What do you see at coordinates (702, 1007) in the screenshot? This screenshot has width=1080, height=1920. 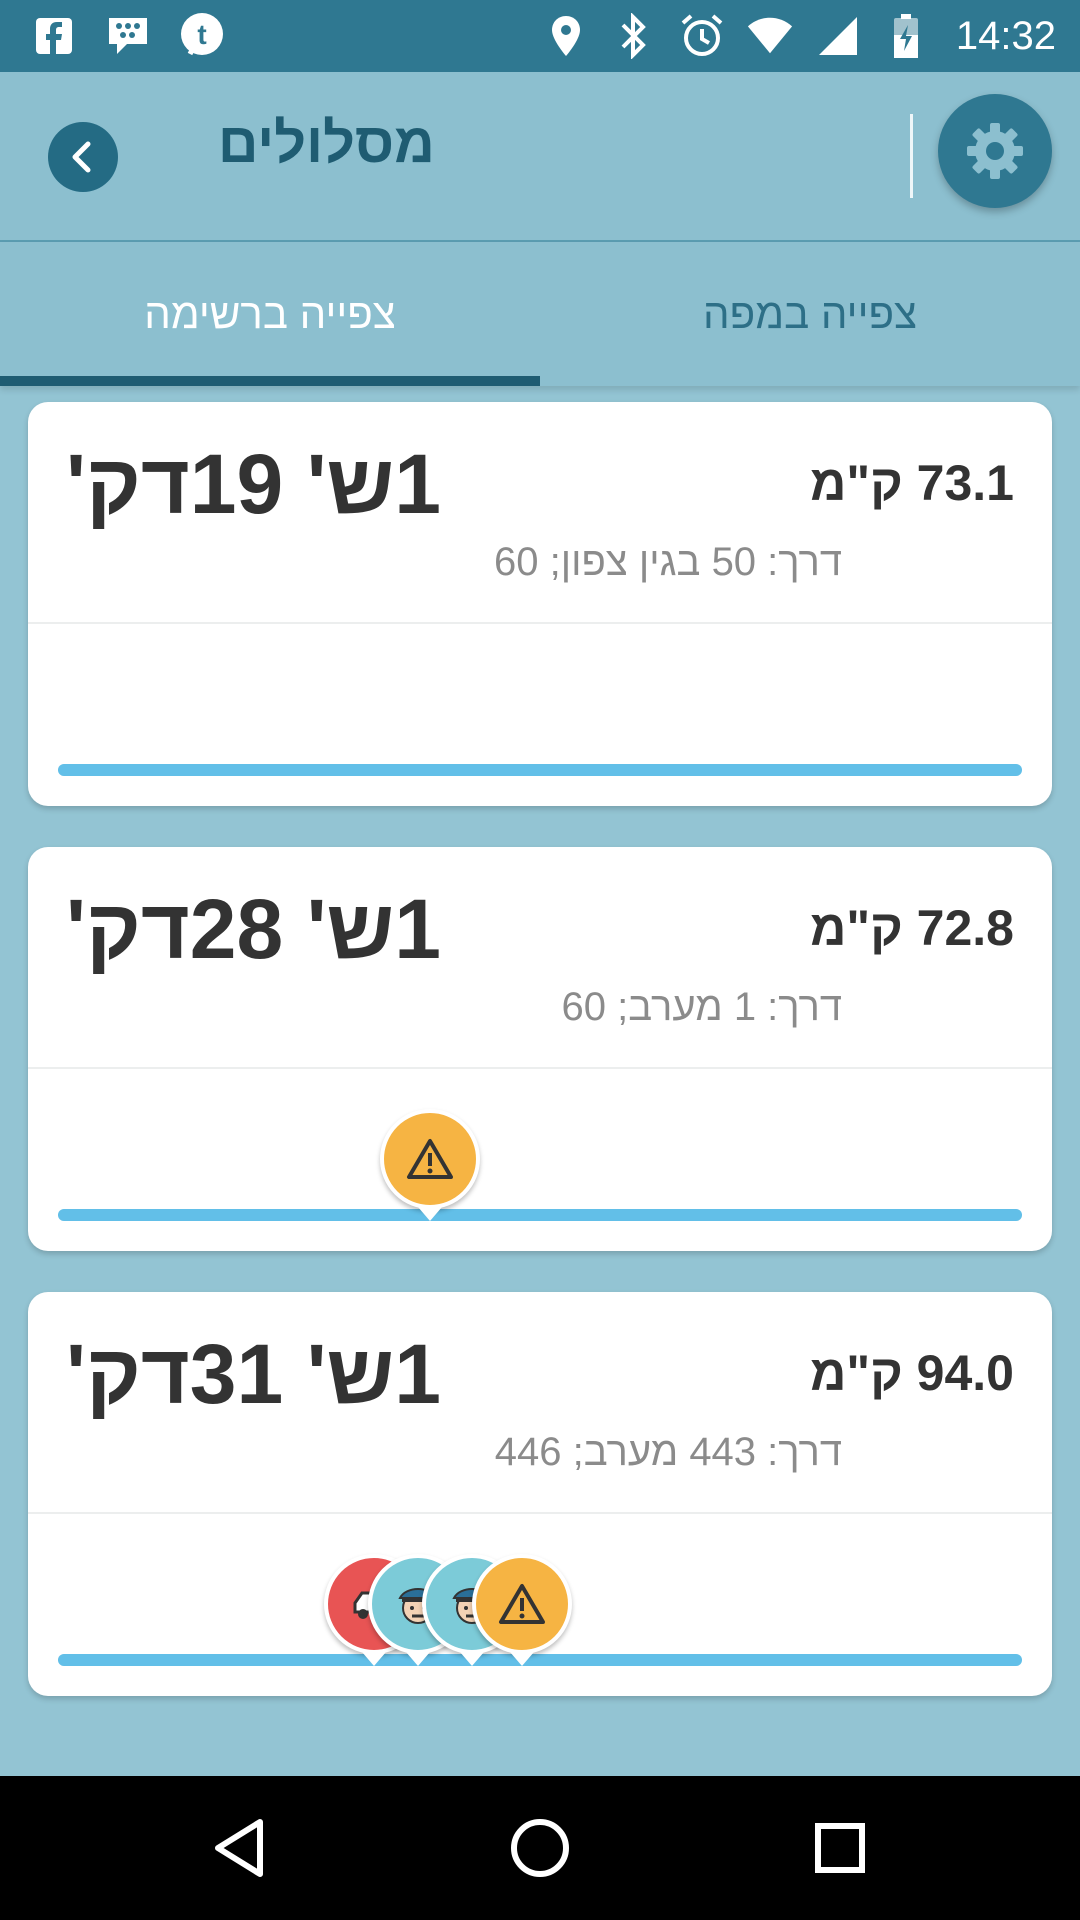 I see `route-road: דרך: 1 מערב; 60` at bounding box center [702, 1007].